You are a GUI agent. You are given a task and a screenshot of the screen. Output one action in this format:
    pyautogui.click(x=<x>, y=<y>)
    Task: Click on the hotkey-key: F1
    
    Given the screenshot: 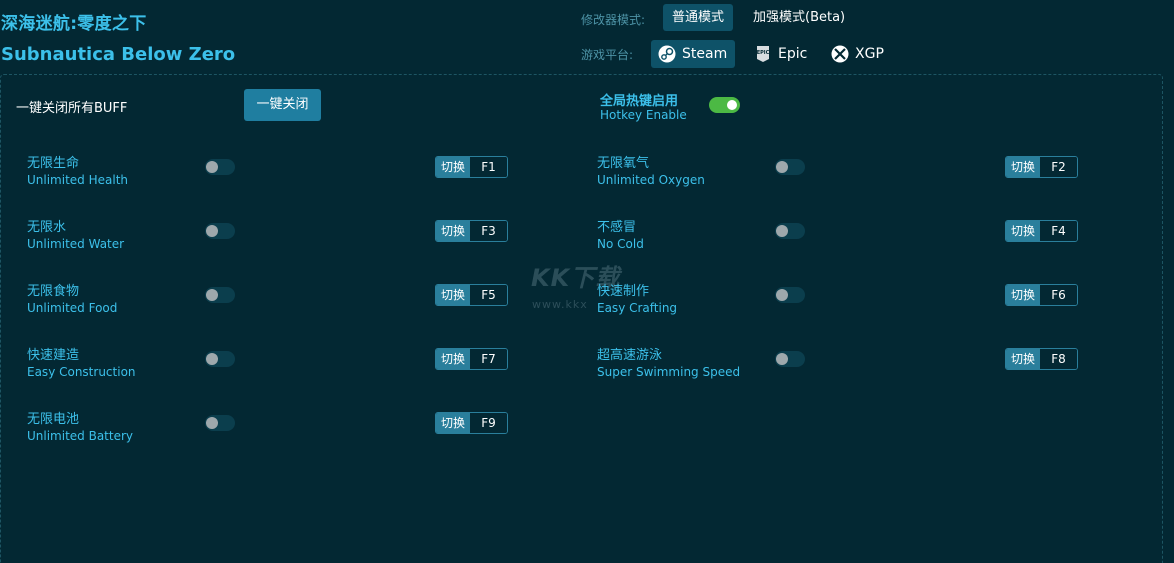 What is the action you would take?
    pyautogui.click(x=488, y=167)
    